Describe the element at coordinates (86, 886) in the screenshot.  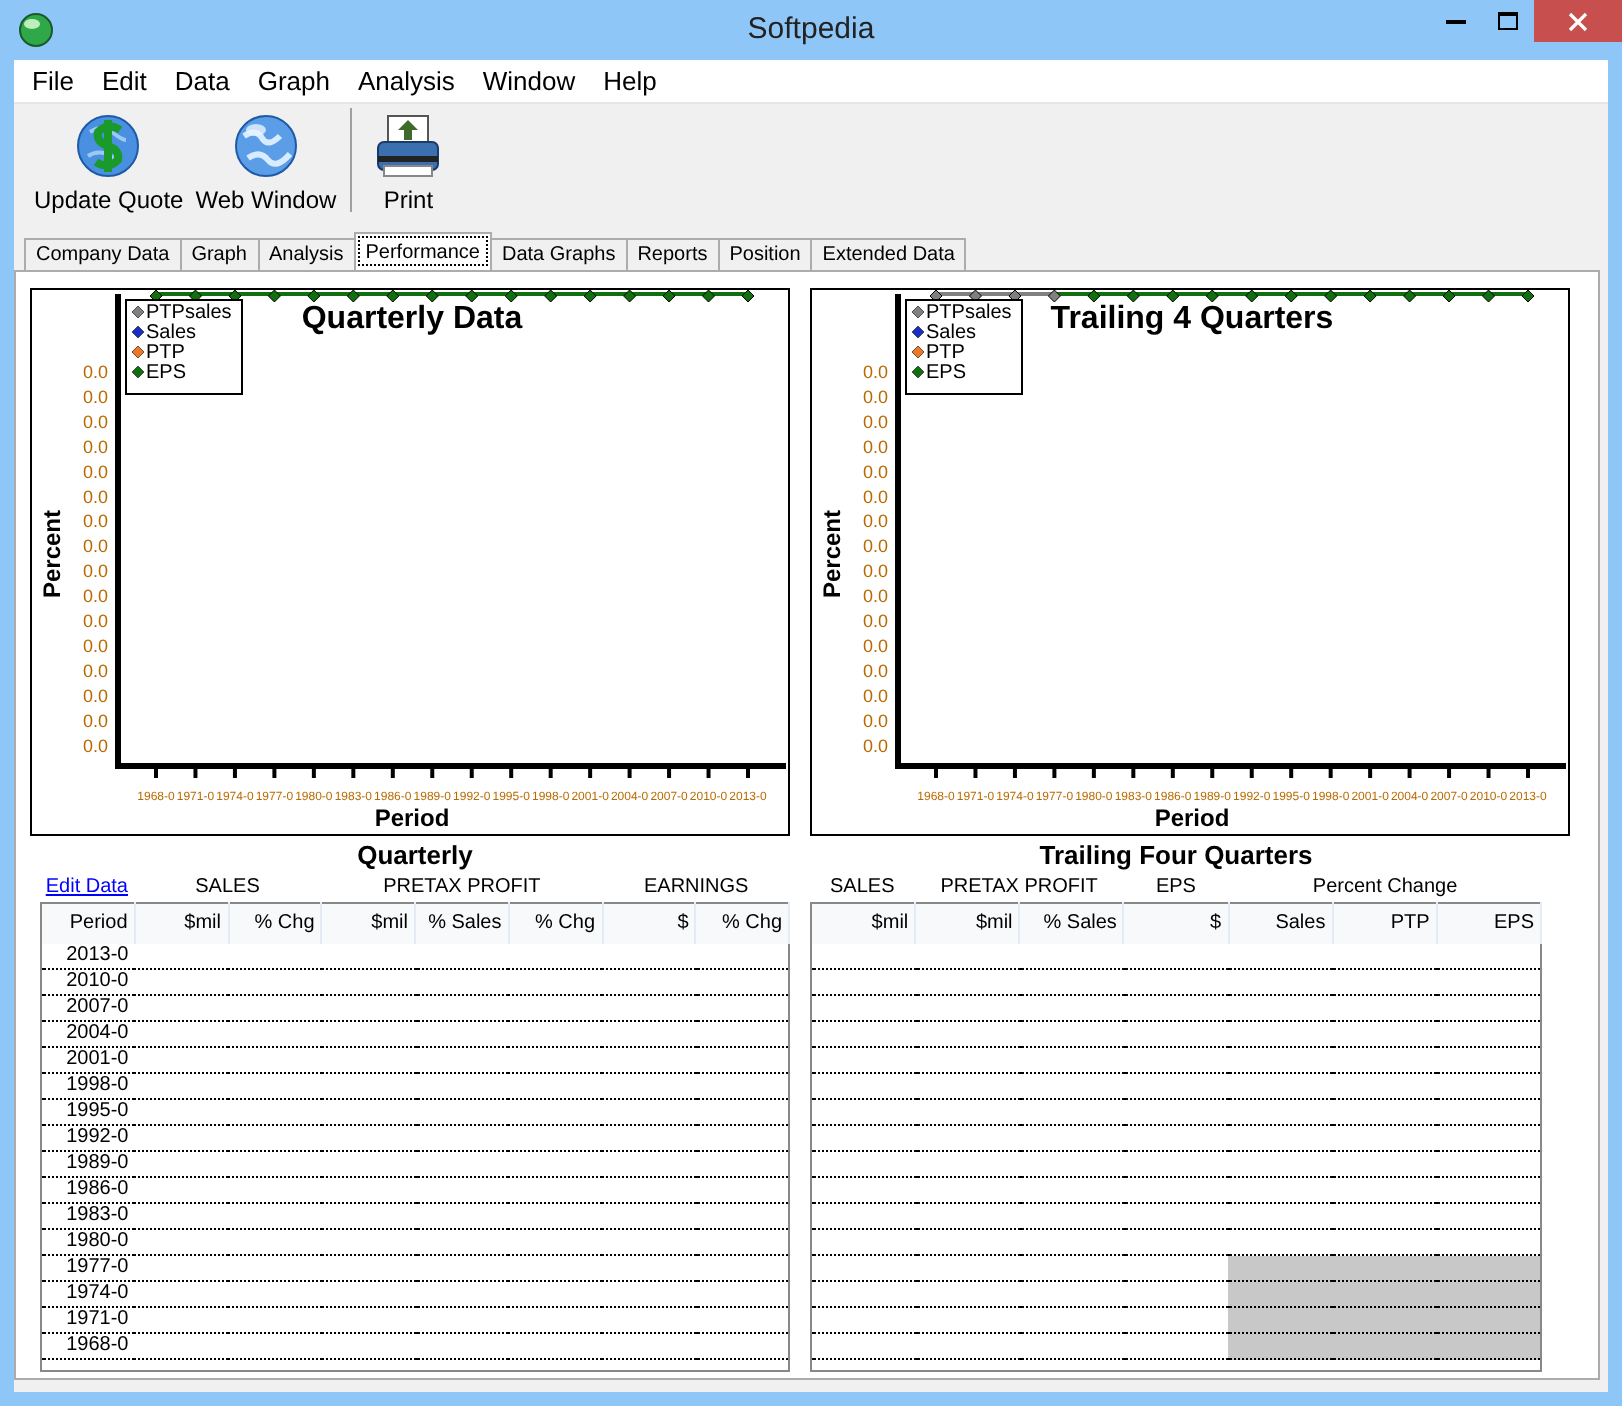
I see `edit-data-link: Edit Data` at that location.